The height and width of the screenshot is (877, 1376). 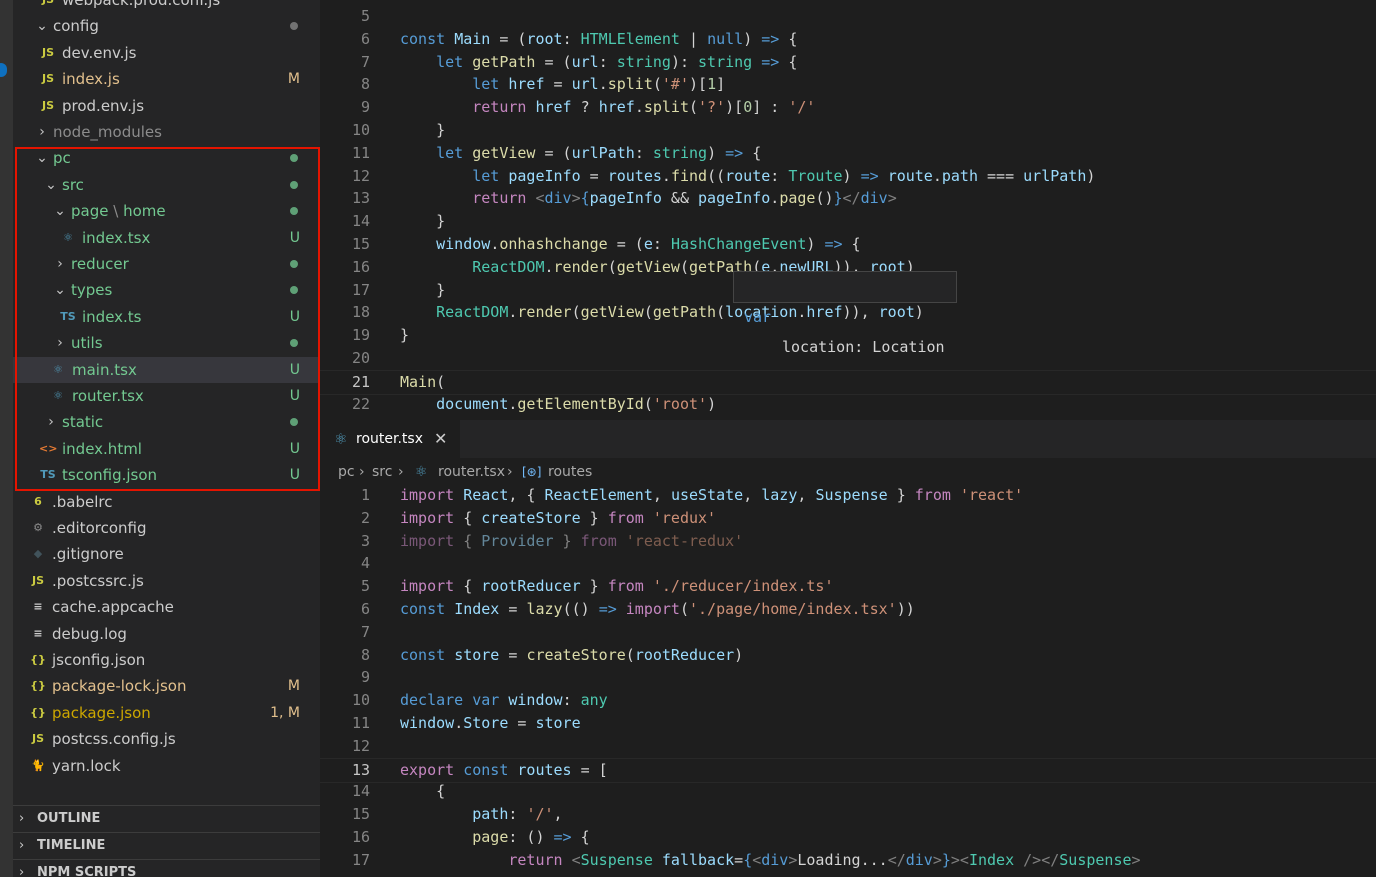 I want to click on text-file-icon: ≡, so click(x=38, y=607).